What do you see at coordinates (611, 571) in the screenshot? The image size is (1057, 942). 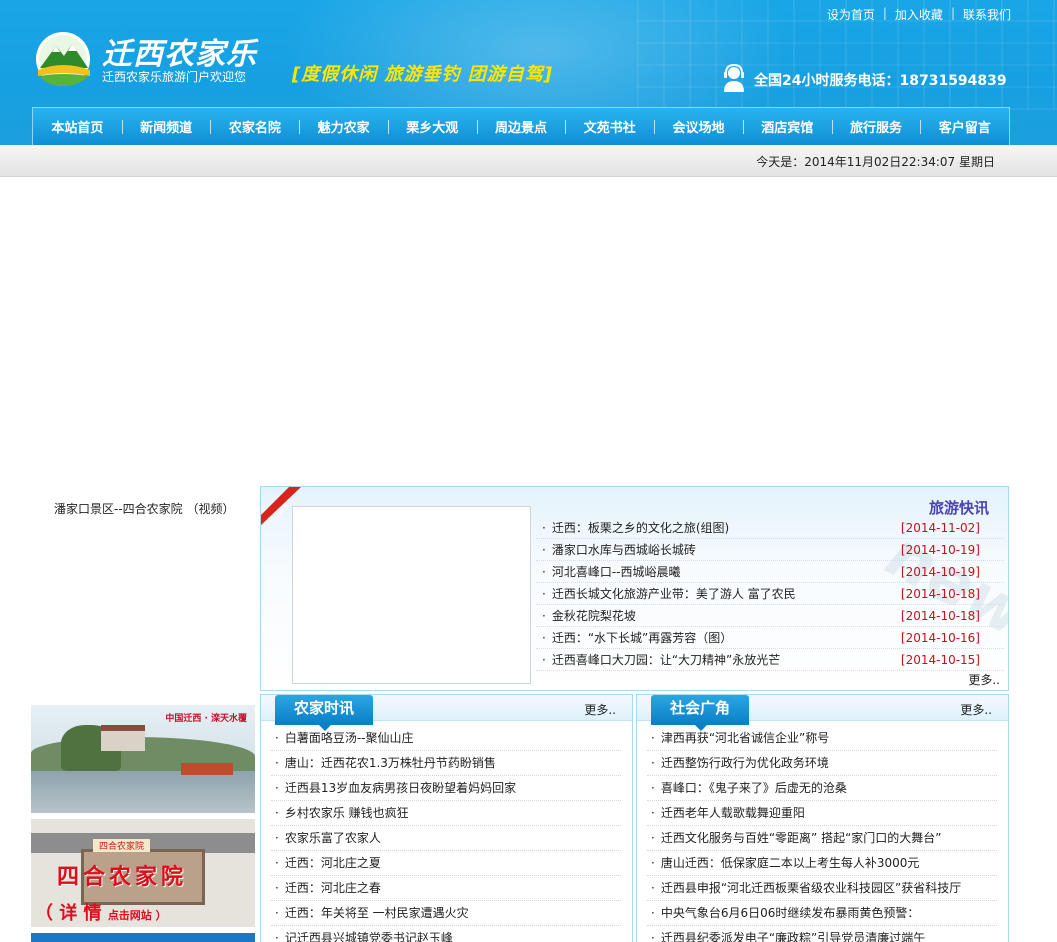 I see `news-title: 河北喜峰口--西城峪晨曦` at bounding box center [611, 571].